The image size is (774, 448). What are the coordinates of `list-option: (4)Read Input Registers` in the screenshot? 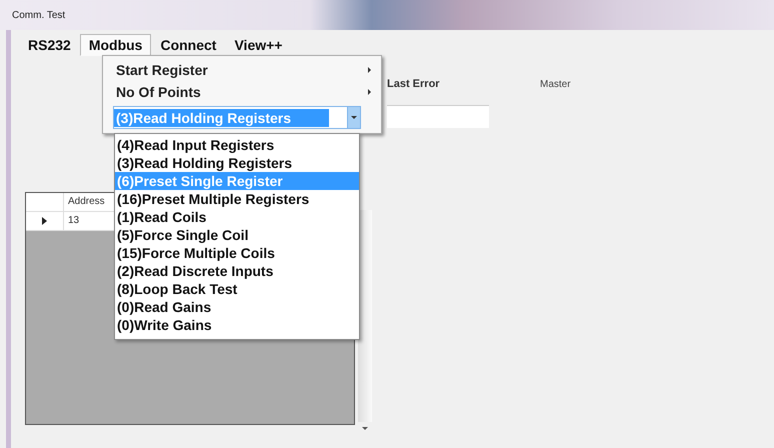 It's located at (237, 145).